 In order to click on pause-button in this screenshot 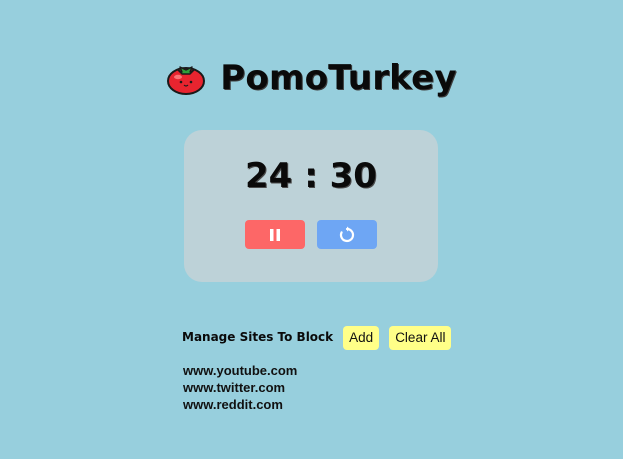, I will do `click(275, 234)`.